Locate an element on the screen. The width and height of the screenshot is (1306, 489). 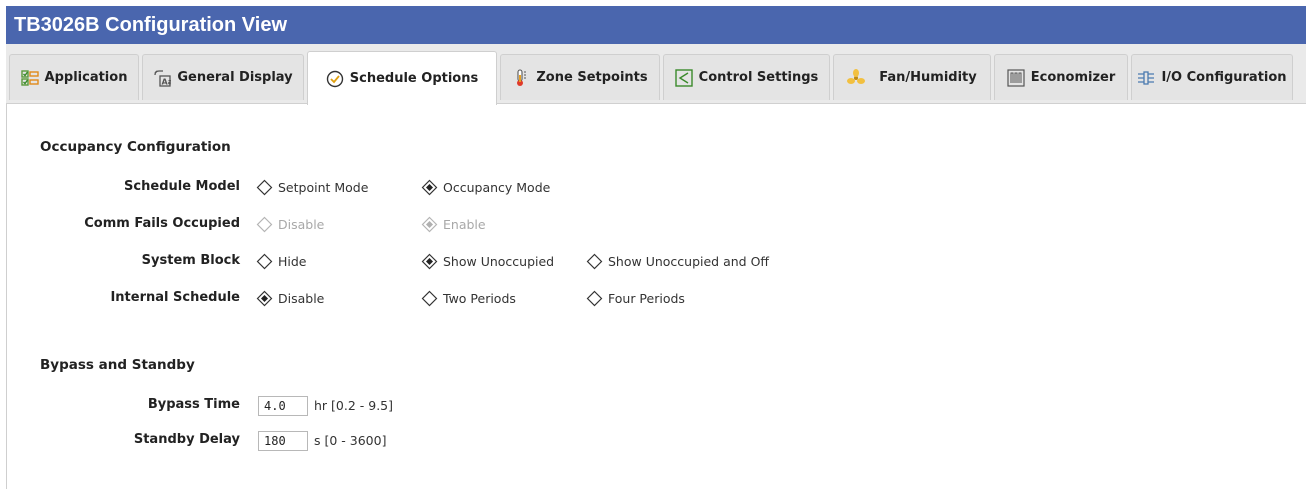
tab-io-configuration: I/O Configuration is located at coordinates (1212, 77).